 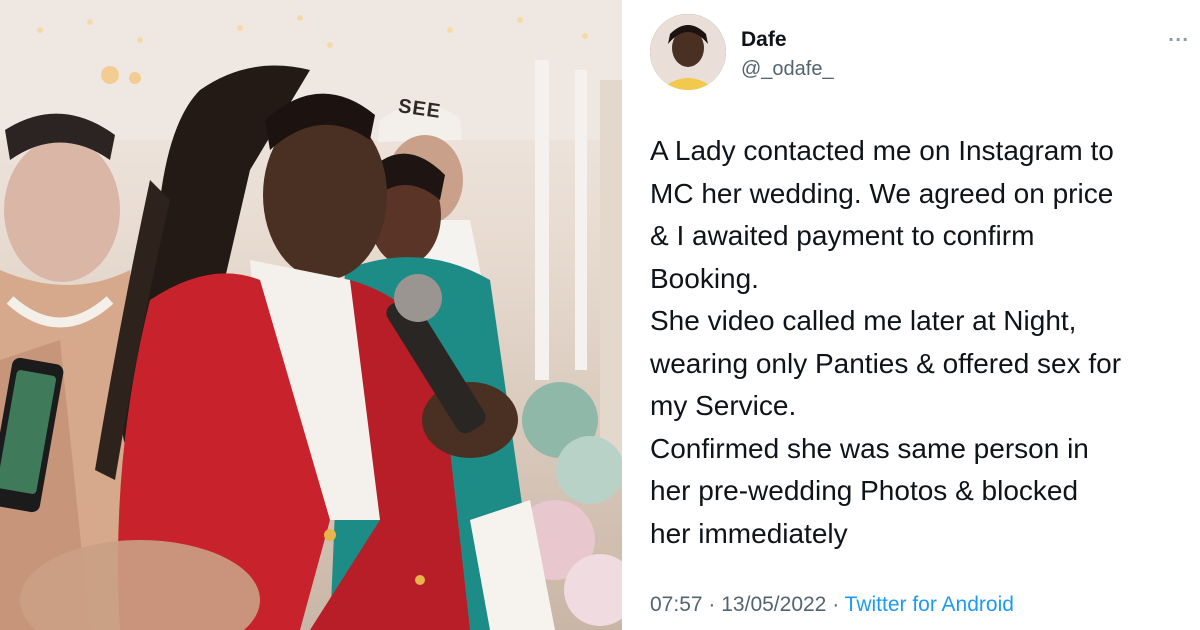 What do you see at coordinates (723, 405) in the screenshot?
I see `tweet-text-line: my Service.` at bounding box center [723, 405].